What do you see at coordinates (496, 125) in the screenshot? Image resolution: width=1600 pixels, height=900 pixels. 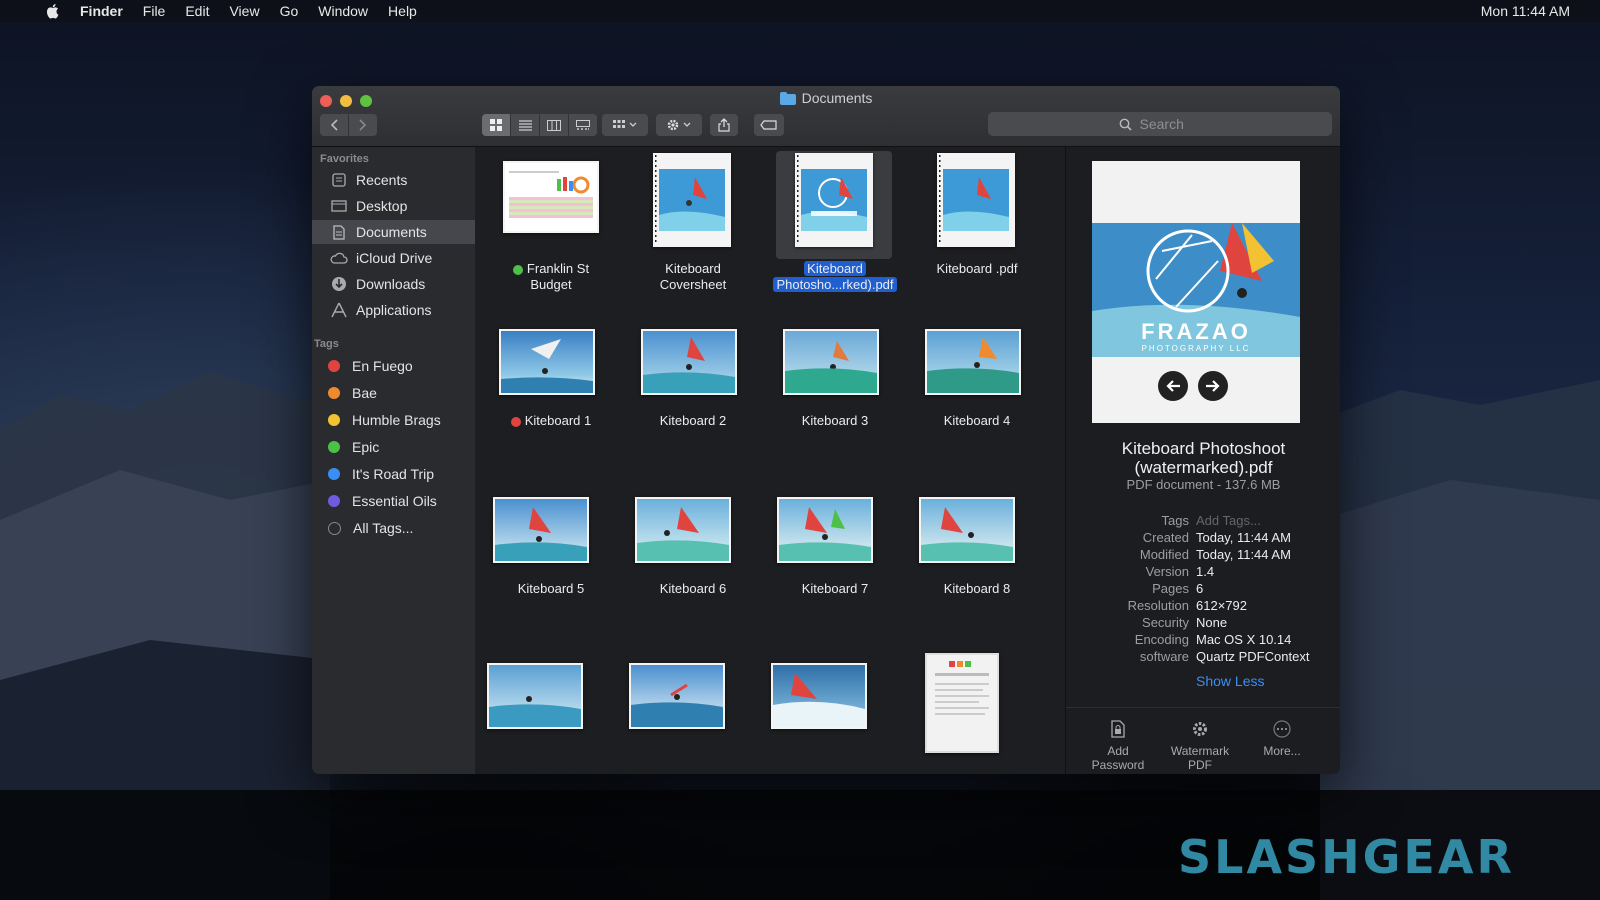 I see `icon-view-button` at bounding box center [496, 125].